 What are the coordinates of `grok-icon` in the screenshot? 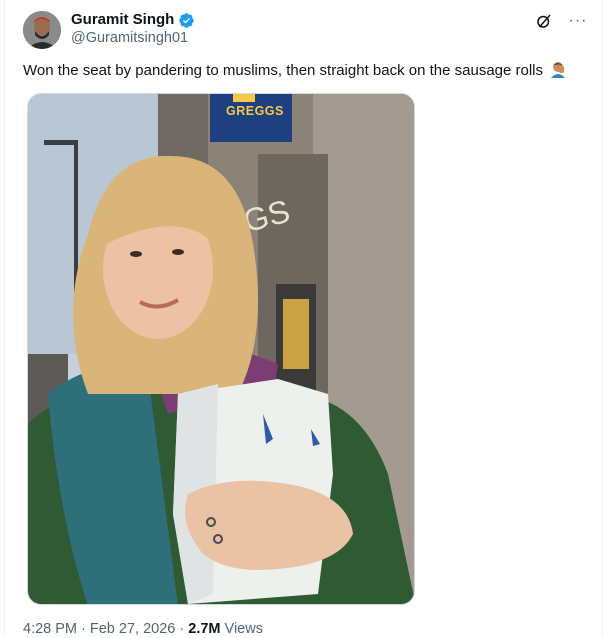 It's located at (544, 21).